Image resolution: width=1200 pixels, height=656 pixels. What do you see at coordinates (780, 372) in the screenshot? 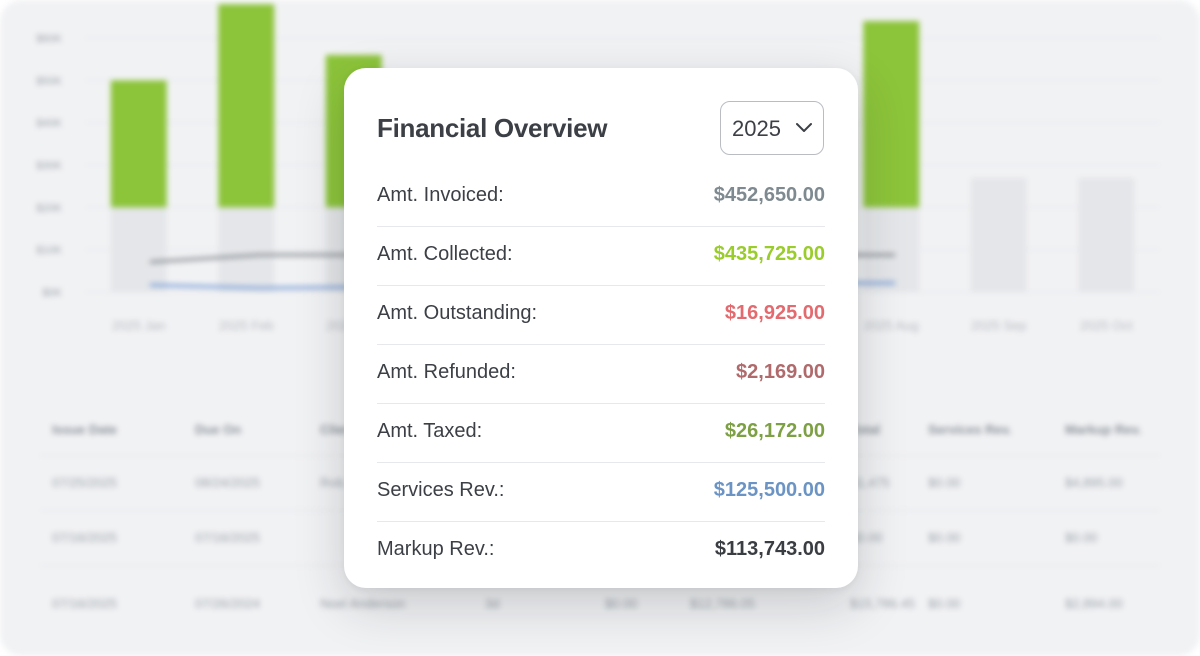
I see `row-value: $2,169.00` at bounding box center [780, 372].